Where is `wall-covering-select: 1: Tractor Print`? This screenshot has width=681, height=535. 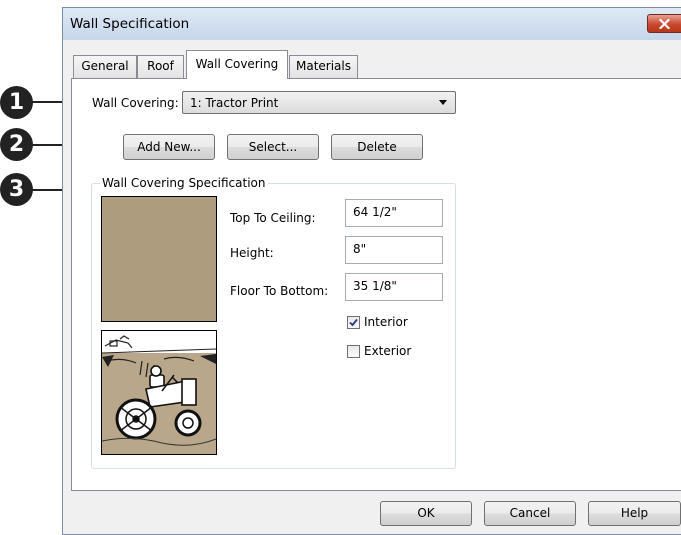
wall-covering-select: 1: Tractor Print is located at coordinates (319, 102).